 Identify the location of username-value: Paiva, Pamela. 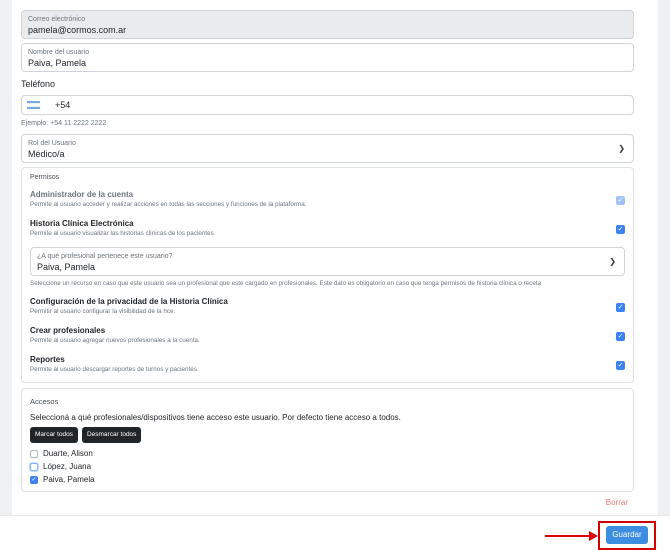
(57, 63).